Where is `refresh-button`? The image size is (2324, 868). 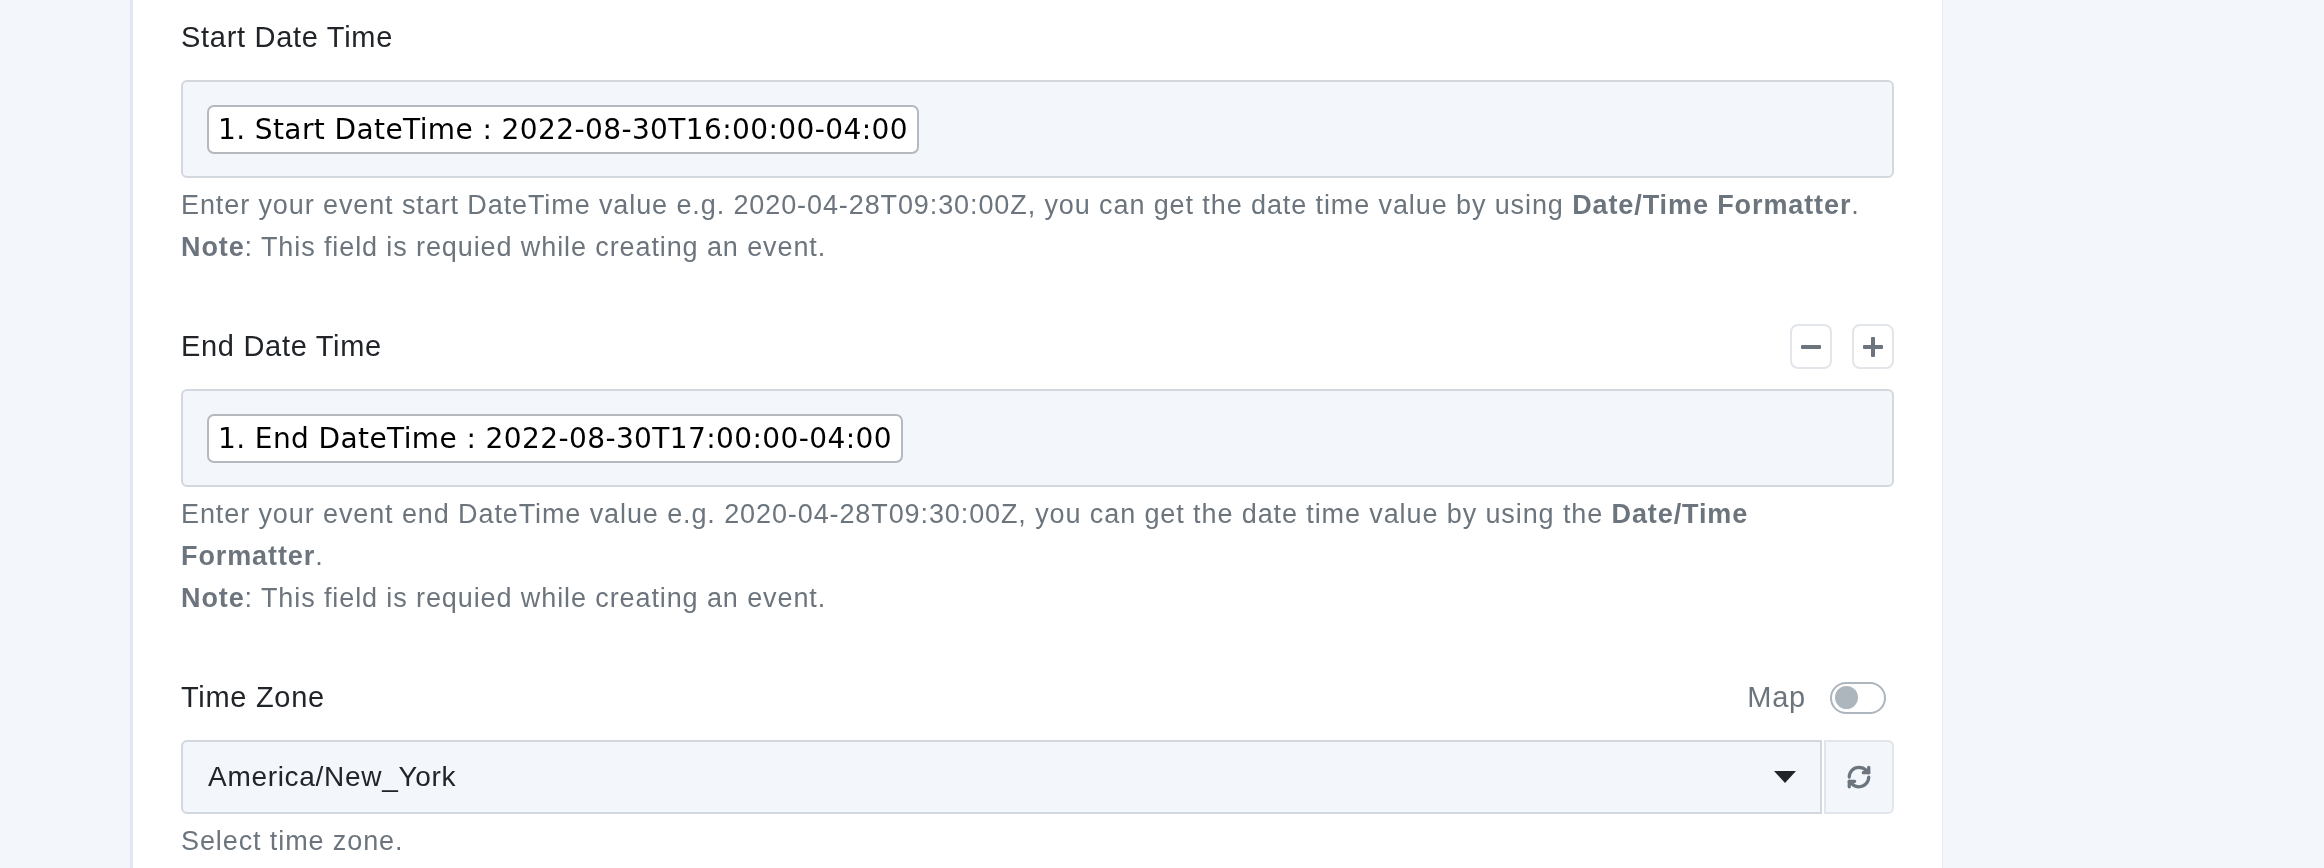 refresh-button is located at coordinates (1859, 777).